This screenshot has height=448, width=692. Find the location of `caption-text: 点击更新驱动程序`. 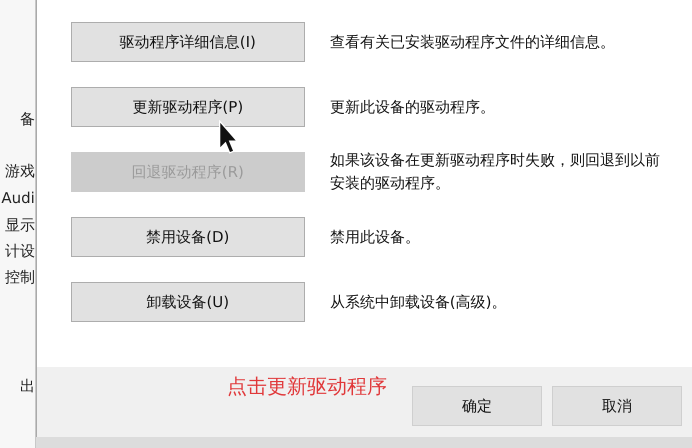

caption-text: 点击更新驱动程序 is located at coordinates (306, 386).